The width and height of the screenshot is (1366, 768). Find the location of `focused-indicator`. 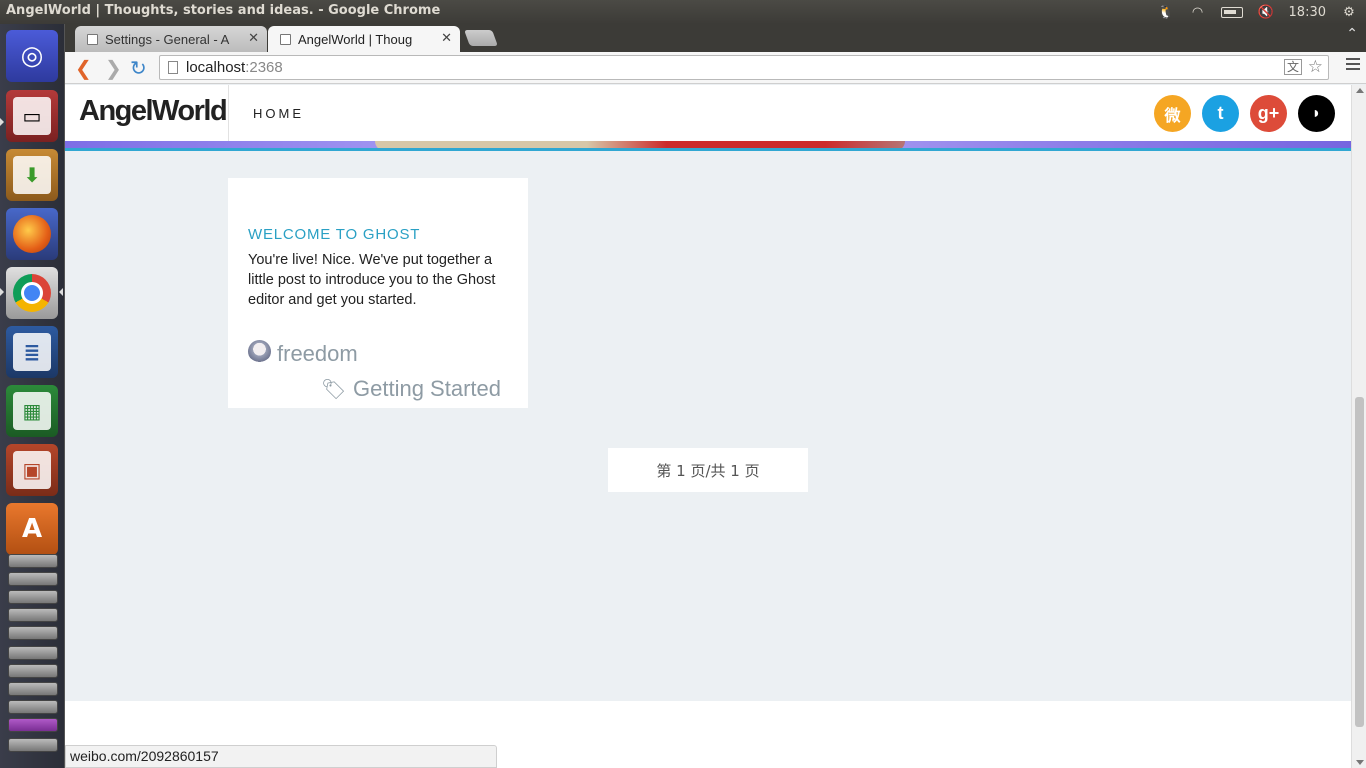

focused-indicator is located at coordinates (61, 292).